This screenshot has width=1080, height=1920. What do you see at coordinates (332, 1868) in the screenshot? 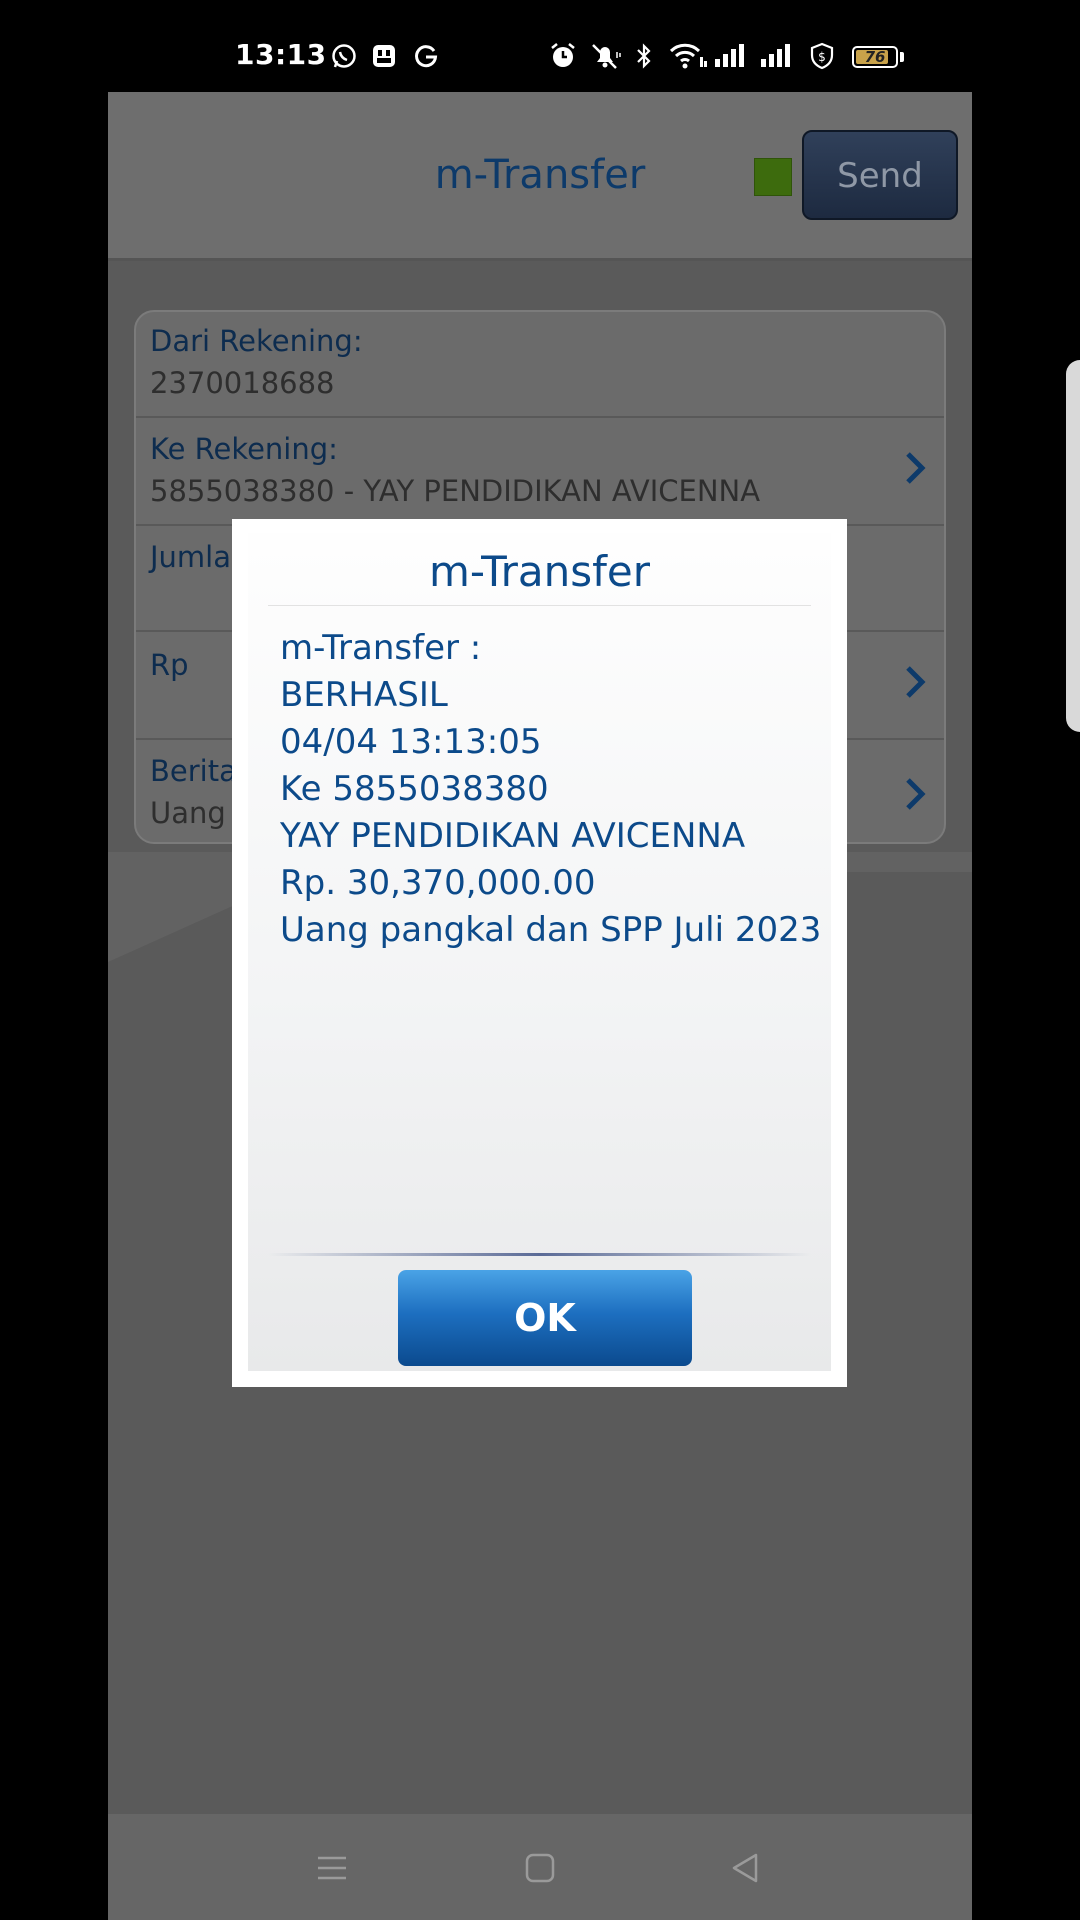
I see `menu-icon` at bounding box center [332, 1868].